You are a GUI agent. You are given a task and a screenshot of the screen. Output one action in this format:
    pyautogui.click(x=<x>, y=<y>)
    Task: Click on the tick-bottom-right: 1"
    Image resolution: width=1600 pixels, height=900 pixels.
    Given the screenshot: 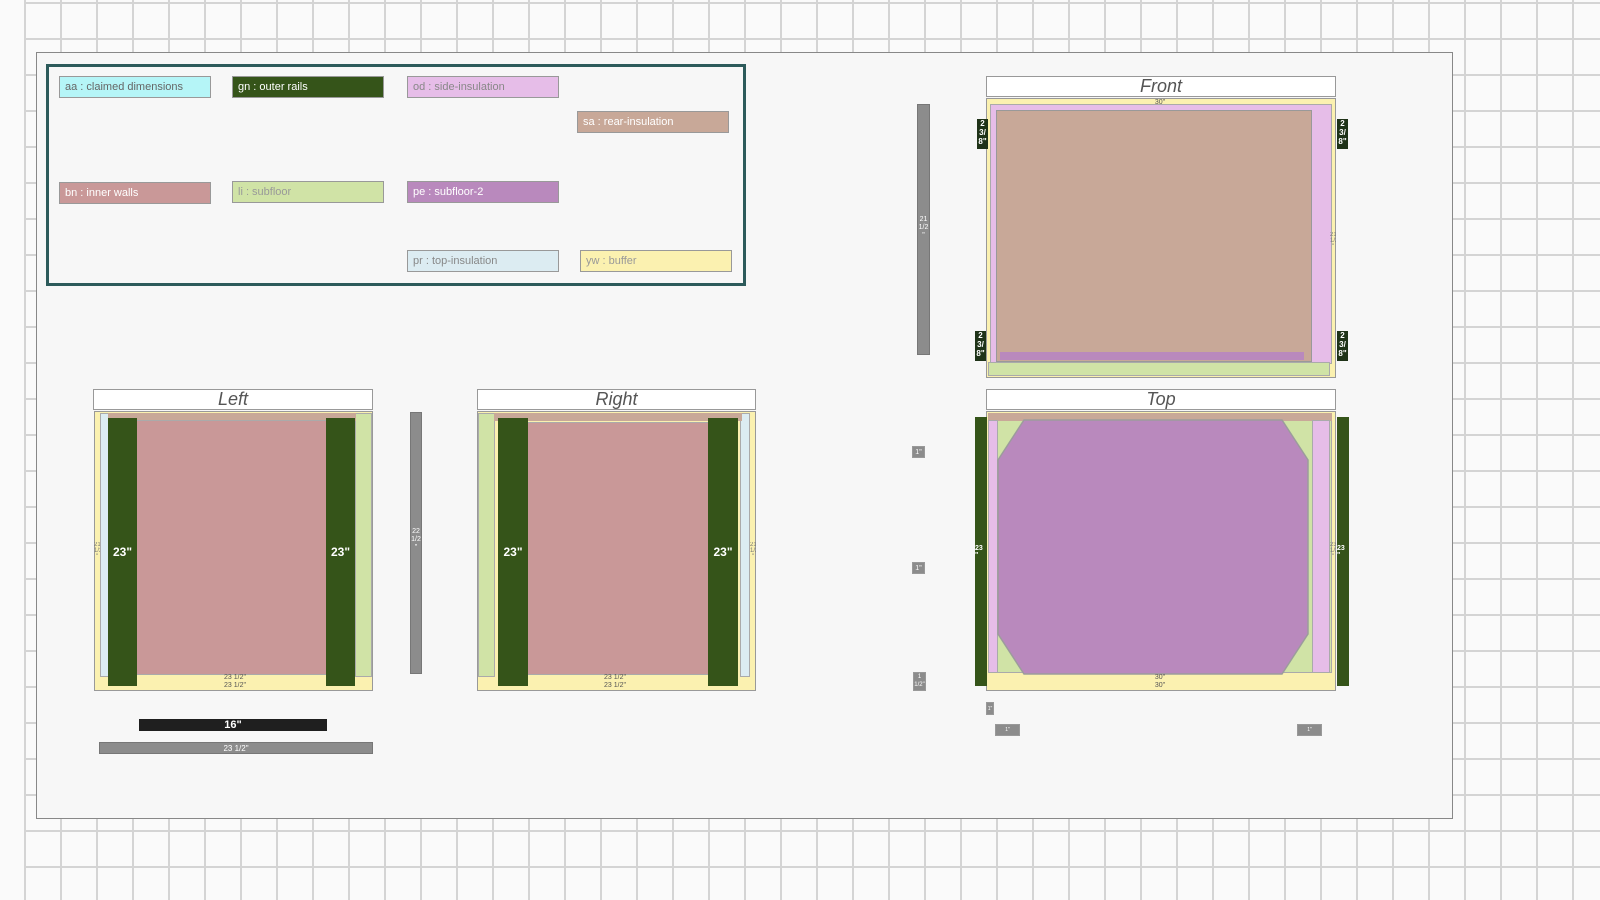 What is the action you would take?
    pyautogui.click(x=1309, y=730)
    